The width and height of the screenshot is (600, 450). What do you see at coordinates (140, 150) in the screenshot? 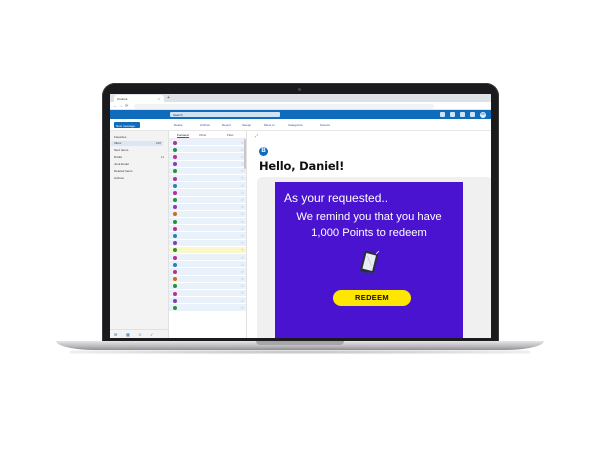
I see `folder-sent: Sent Items` at bounding box center [140, 150].